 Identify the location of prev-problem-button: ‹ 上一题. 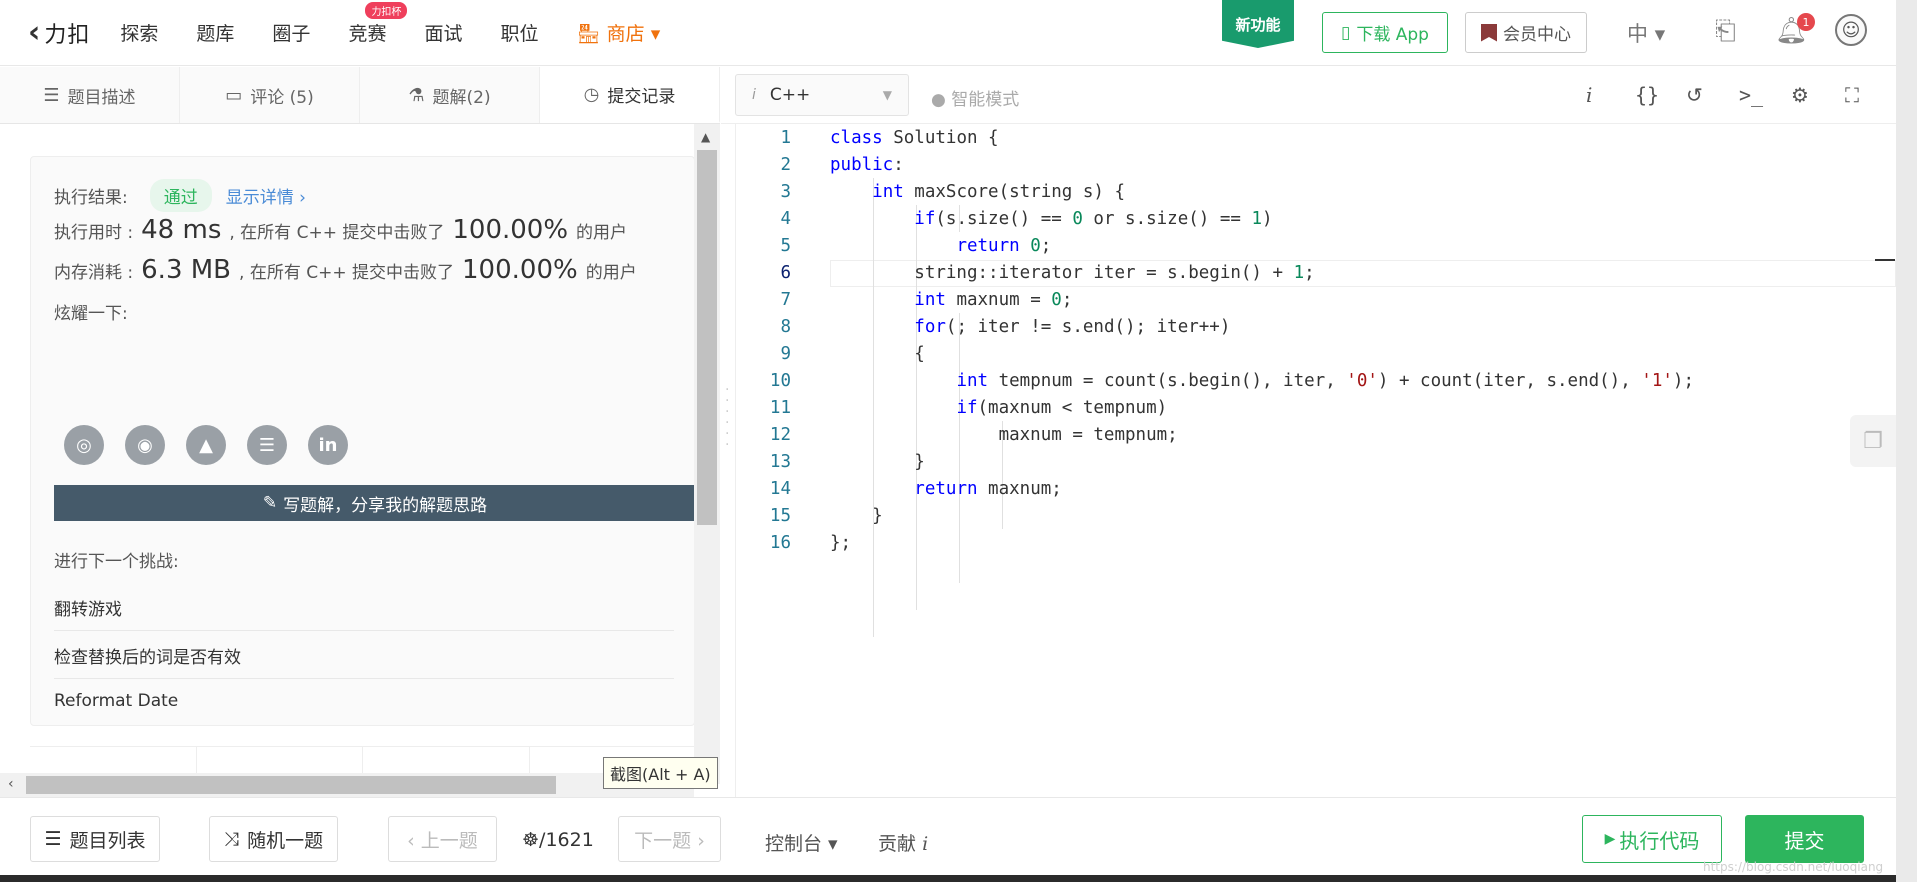
(442, 839).